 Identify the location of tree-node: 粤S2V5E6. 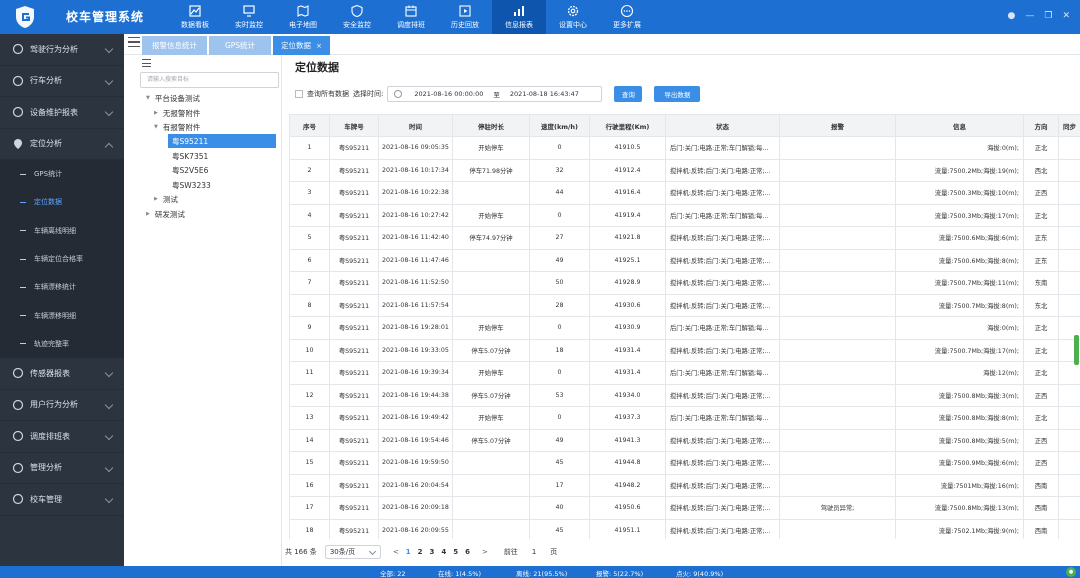
(190, 170).